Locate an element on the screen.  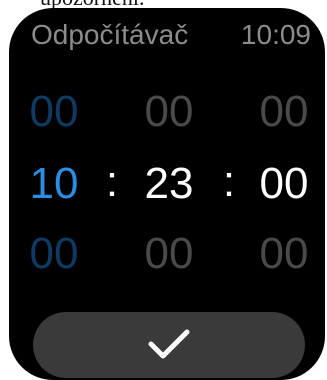
clock-time: 10:09 is located at coordinates (275, 34).